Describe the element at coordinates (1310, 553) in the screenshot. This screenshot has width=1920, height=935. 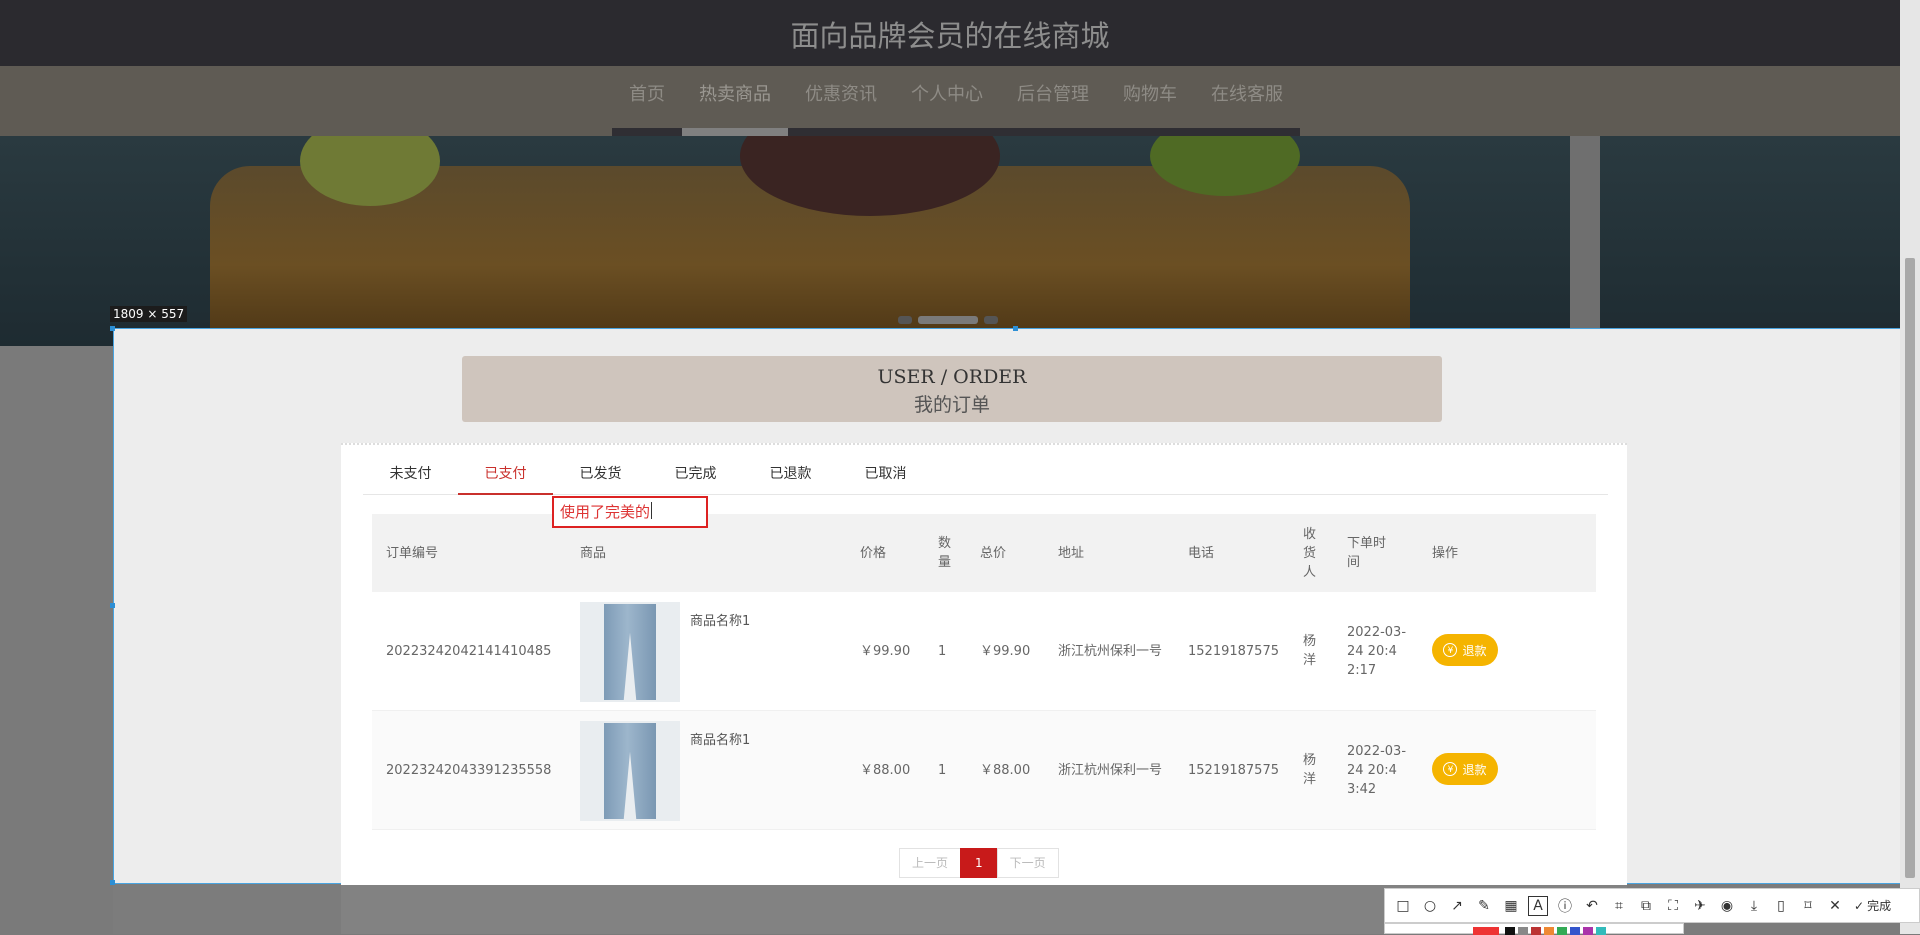
I see `col-receiver: 收货人` at that location.